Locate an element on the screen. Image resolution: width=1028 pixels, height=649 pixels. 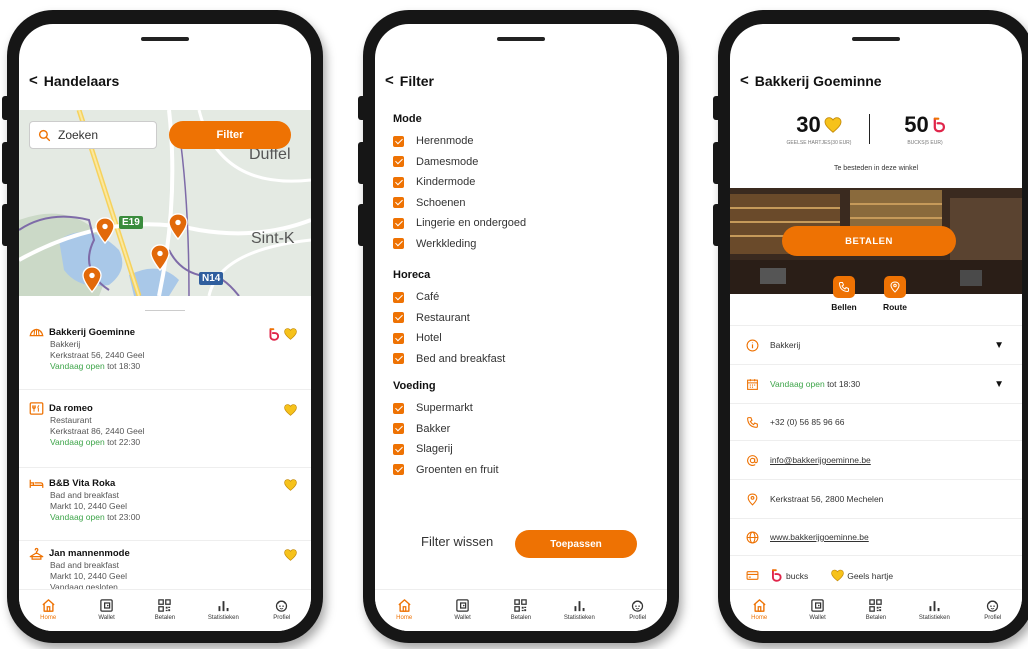
phone-icon is located at coordinates (752, 422).